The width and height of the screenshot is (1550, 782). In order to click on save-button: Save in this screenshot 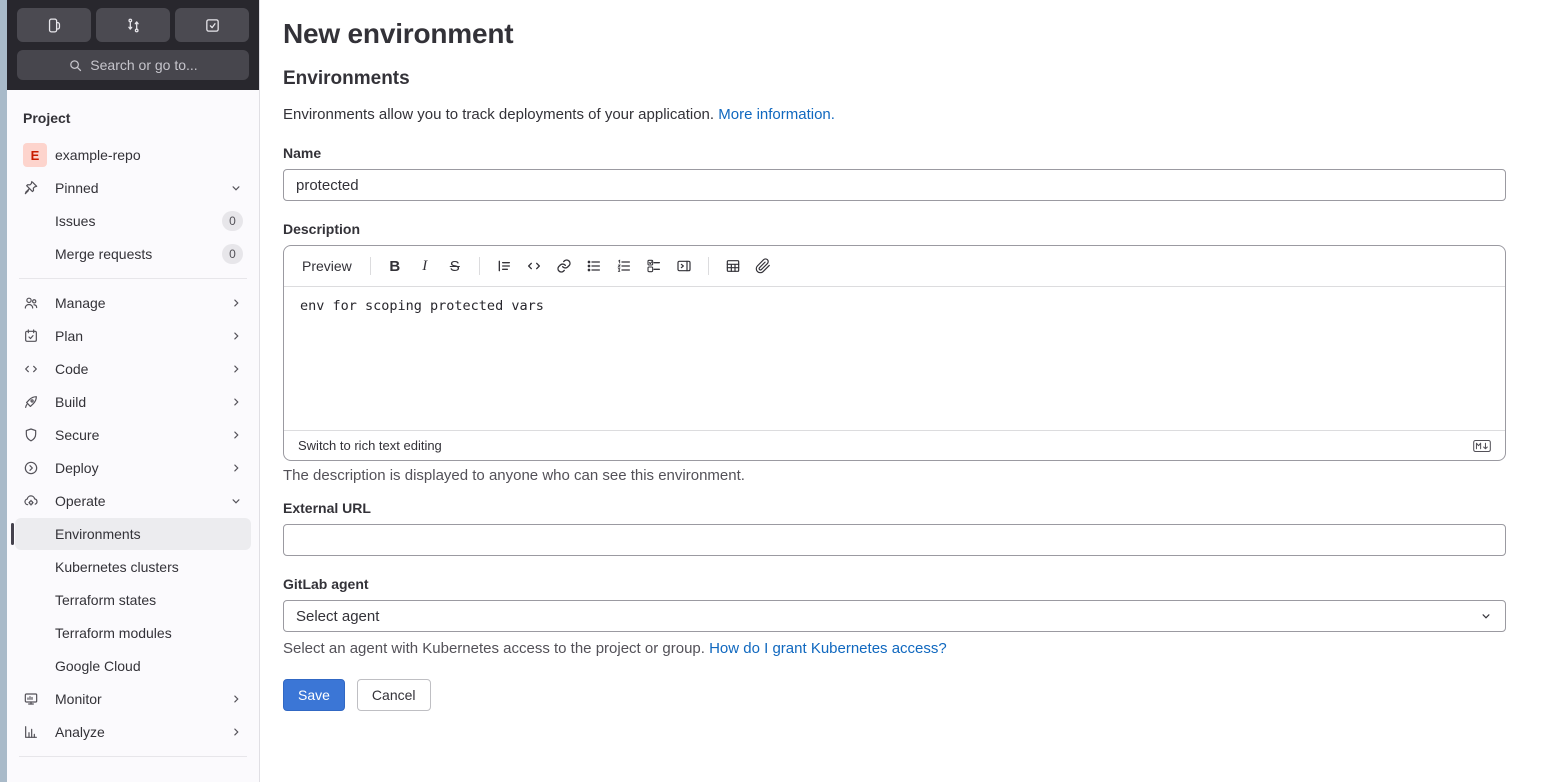, I will do `click(314, 695)`.